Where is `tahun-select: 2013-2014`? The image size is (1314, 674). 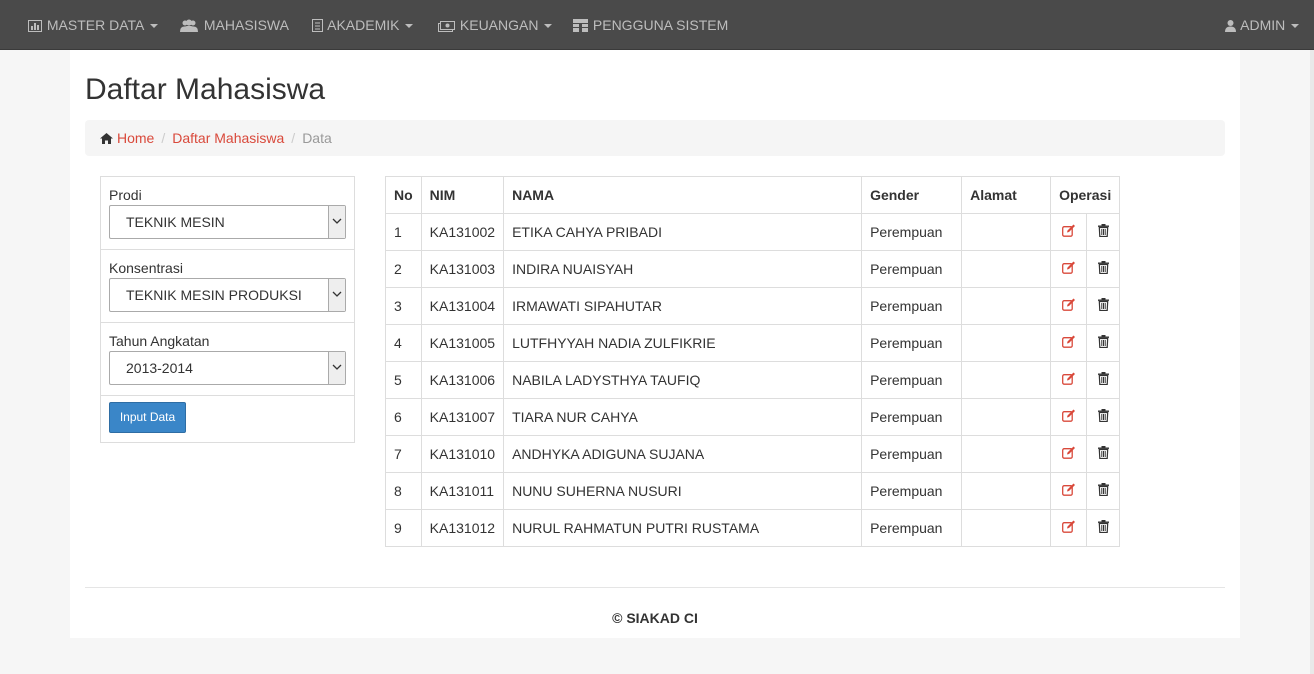 tahun-select: 2013-2014 is located at coordinates (227, 368).